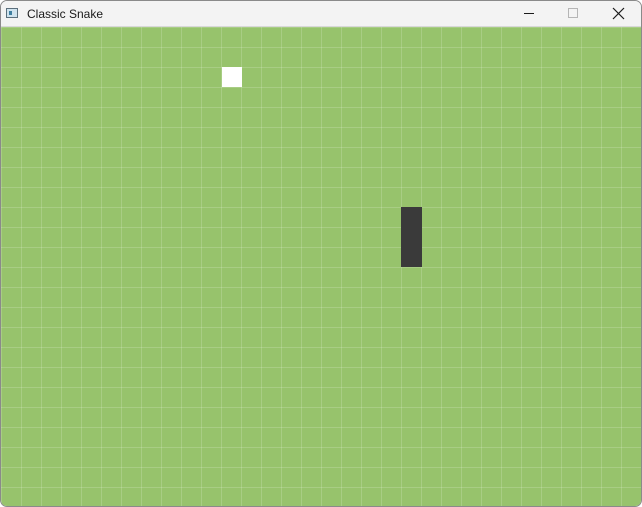 Image resolution: width=642 pixels, height=507 pixels. Describe the element at coordinates (321, 14) in the screenshot. I see `title-bar: Classic Snake` at that location.